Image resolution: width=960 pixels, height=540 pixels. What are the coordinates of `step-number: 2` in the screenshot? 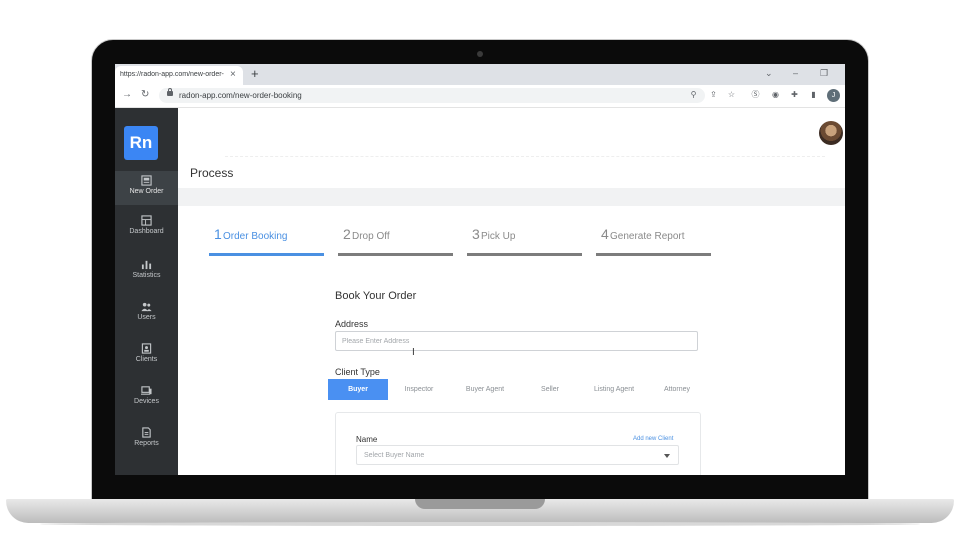 It's located at (347, 234).